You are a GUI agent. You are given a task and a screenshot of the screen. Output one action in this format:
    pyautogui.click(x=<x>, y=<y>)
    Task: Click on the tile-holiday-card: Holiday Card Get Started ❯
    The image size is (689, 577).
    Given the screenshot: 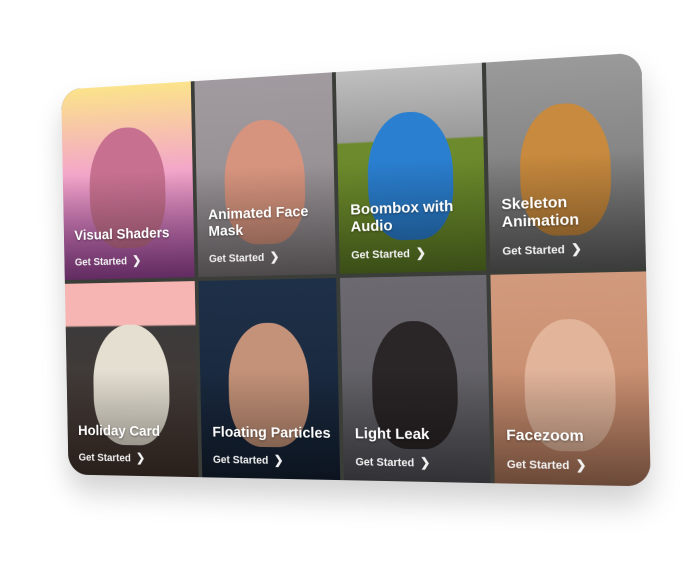 What is the action you would take?
    pyautogui.click(x=131, y=379)
    